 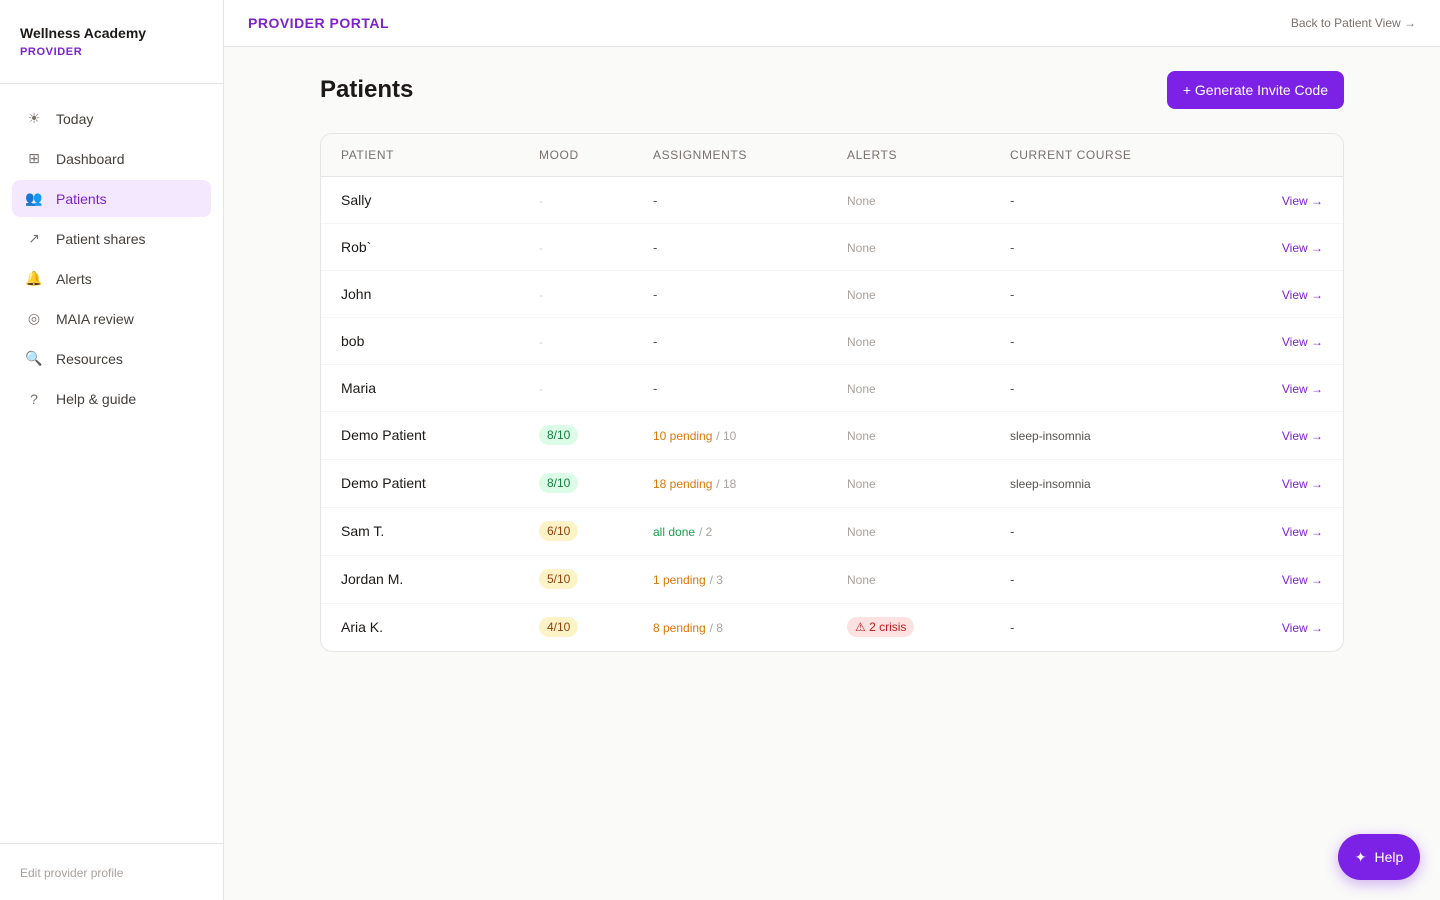 What do you see at coordinates (34, 118) in the screenshot?
I see `sun-icon: ☀` at bounding box center [34, 118].